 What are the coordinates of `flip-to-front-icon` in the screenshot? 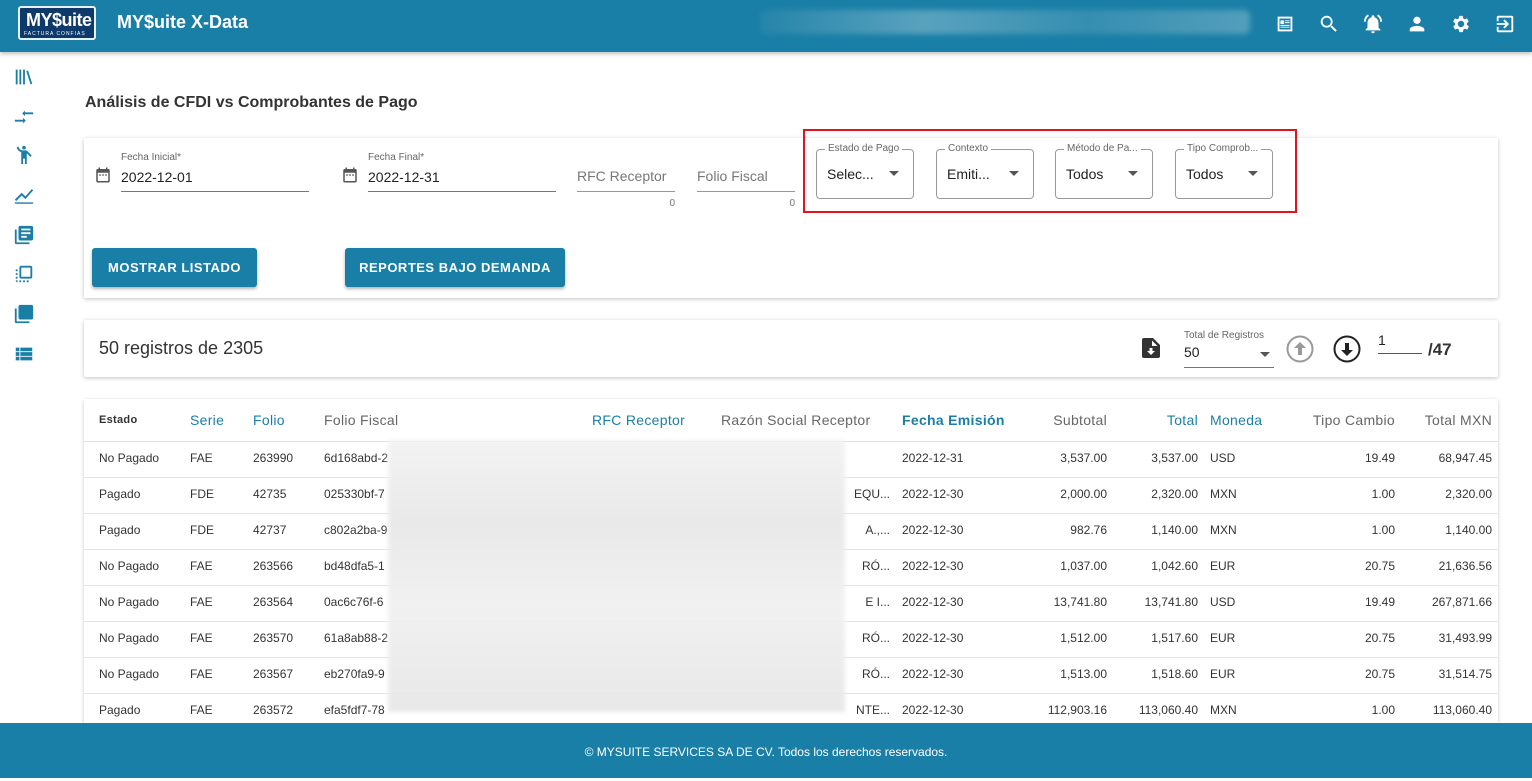 It's located at (24, 274).